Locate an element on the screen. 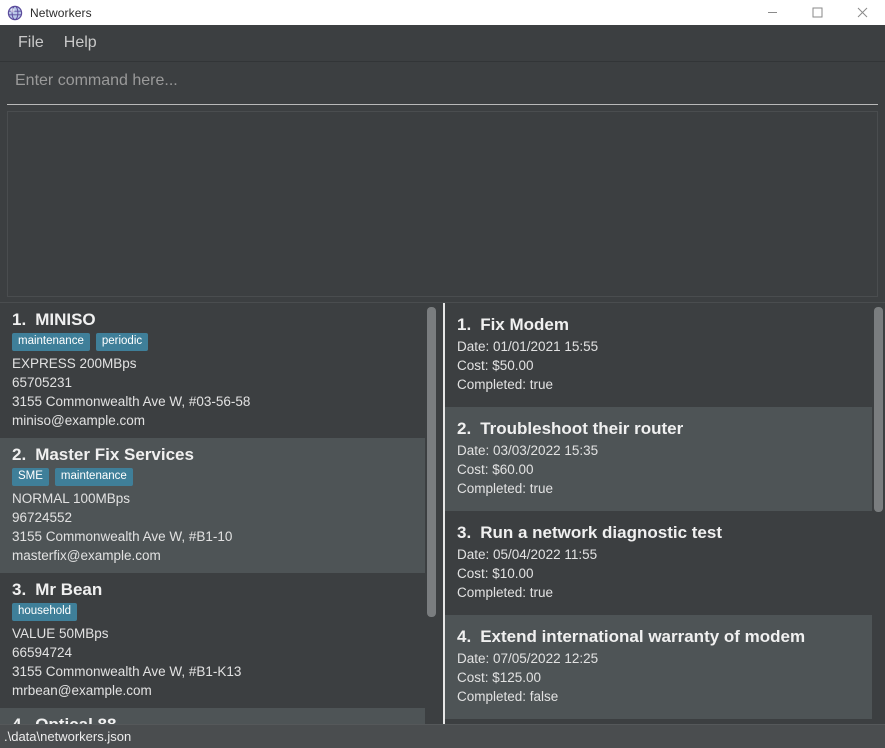 This screenshot has width=885, height=748. client-address: 3155 Commonwealth Ave W, #03-56-58 is located at coordinates (131, 401).